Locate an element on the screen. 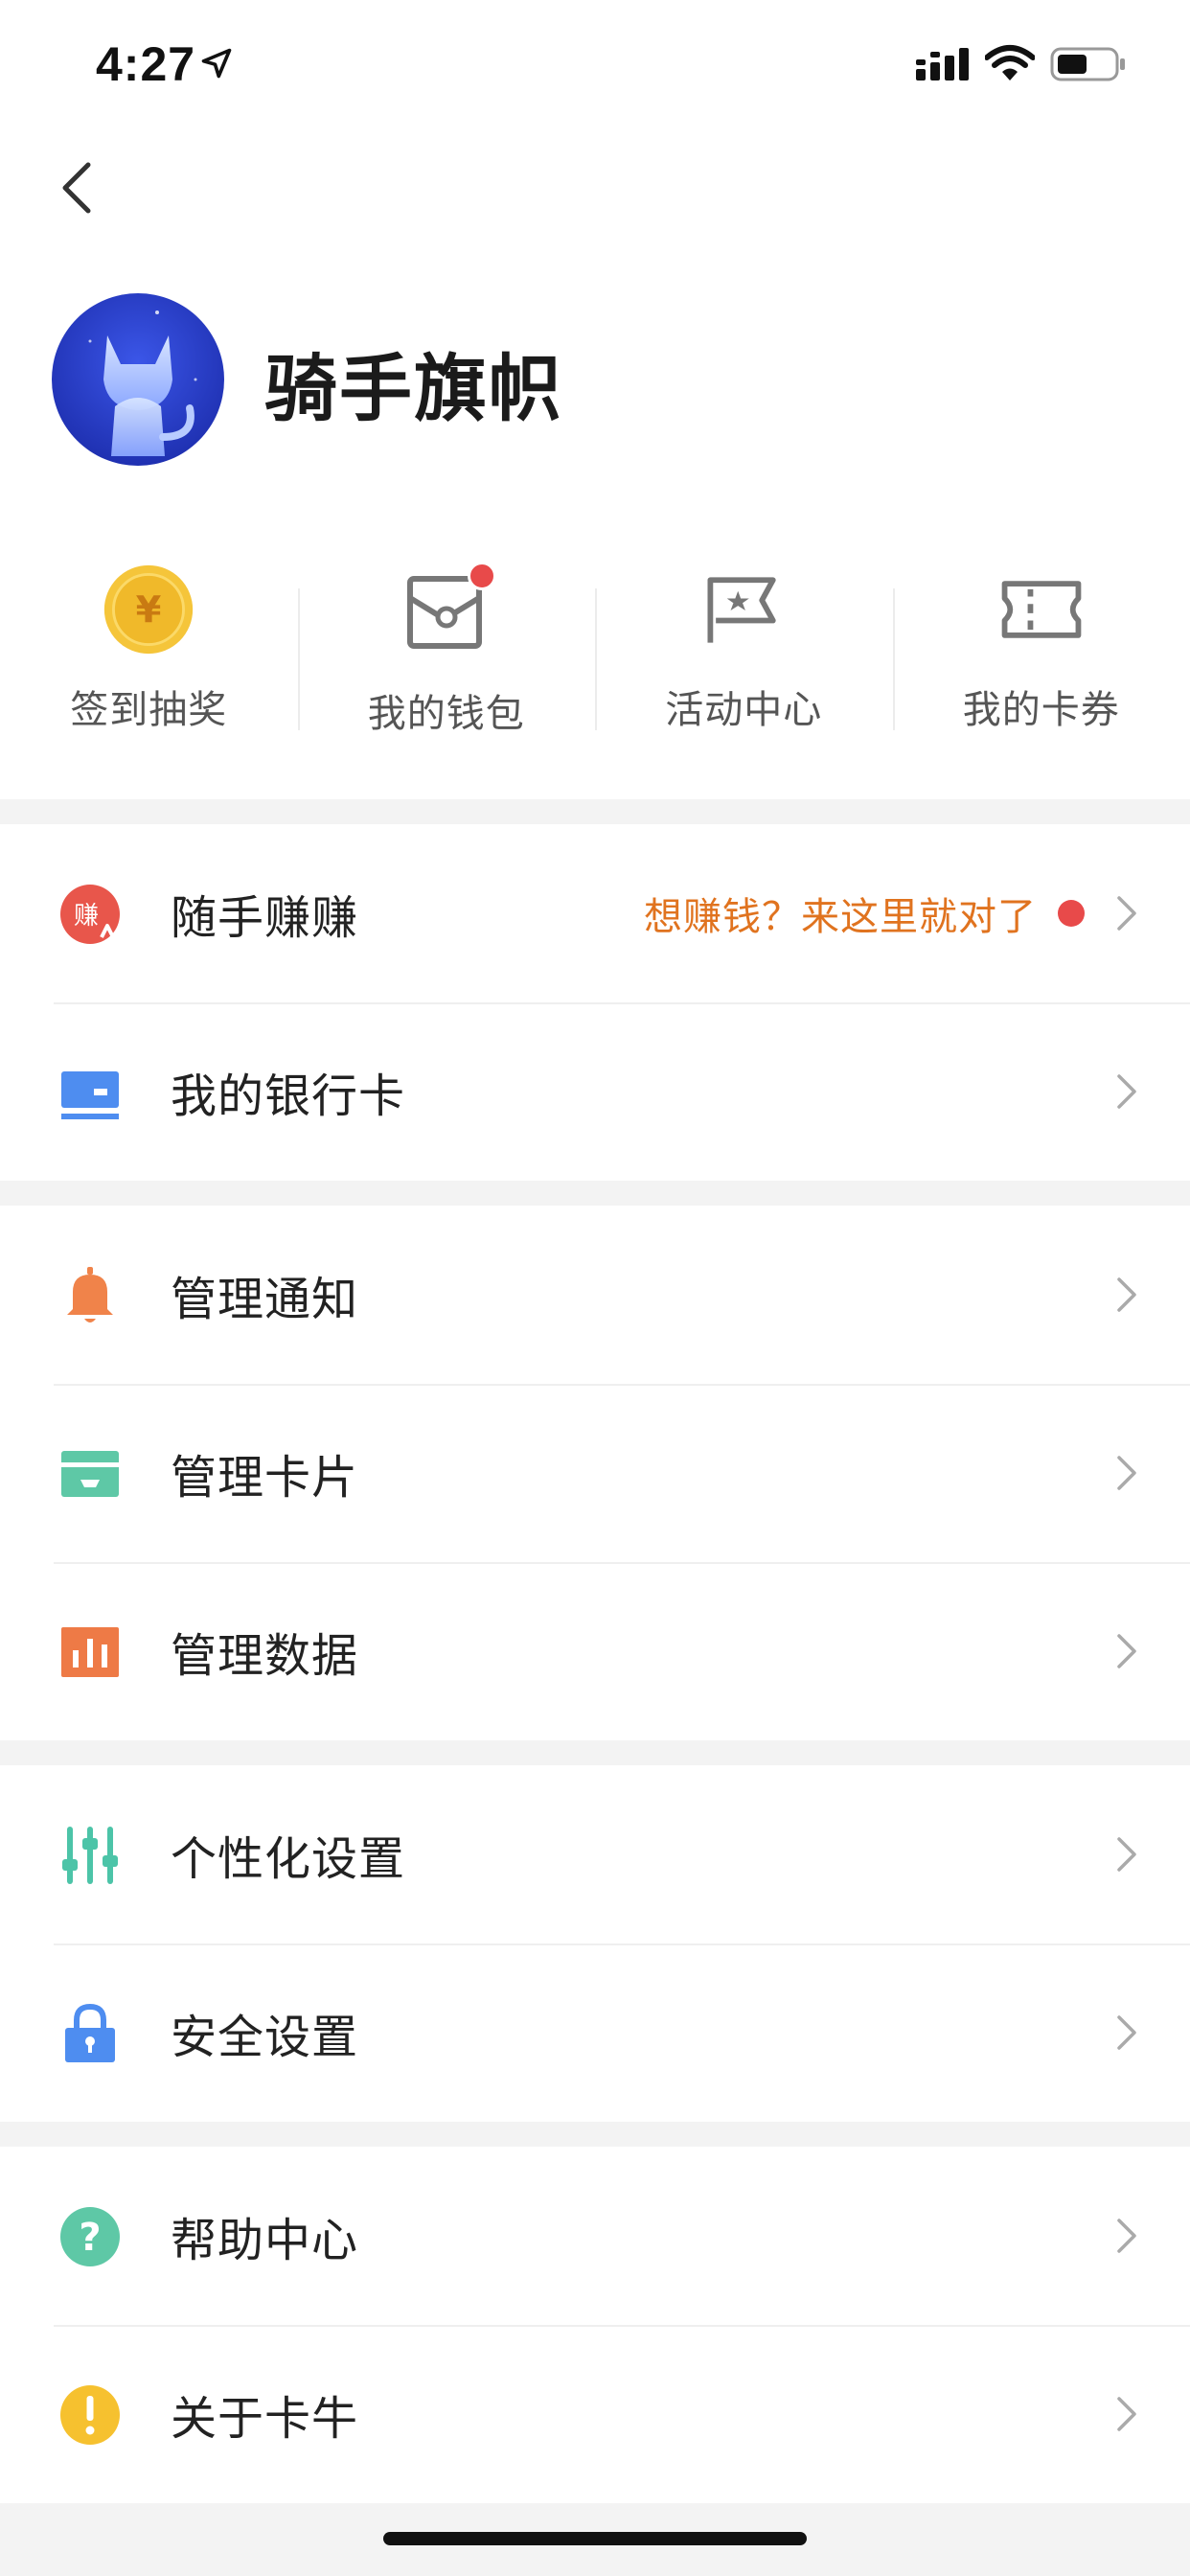  section-settings: 个性化设置 安全设置 is located at coordinates (595, 1943).